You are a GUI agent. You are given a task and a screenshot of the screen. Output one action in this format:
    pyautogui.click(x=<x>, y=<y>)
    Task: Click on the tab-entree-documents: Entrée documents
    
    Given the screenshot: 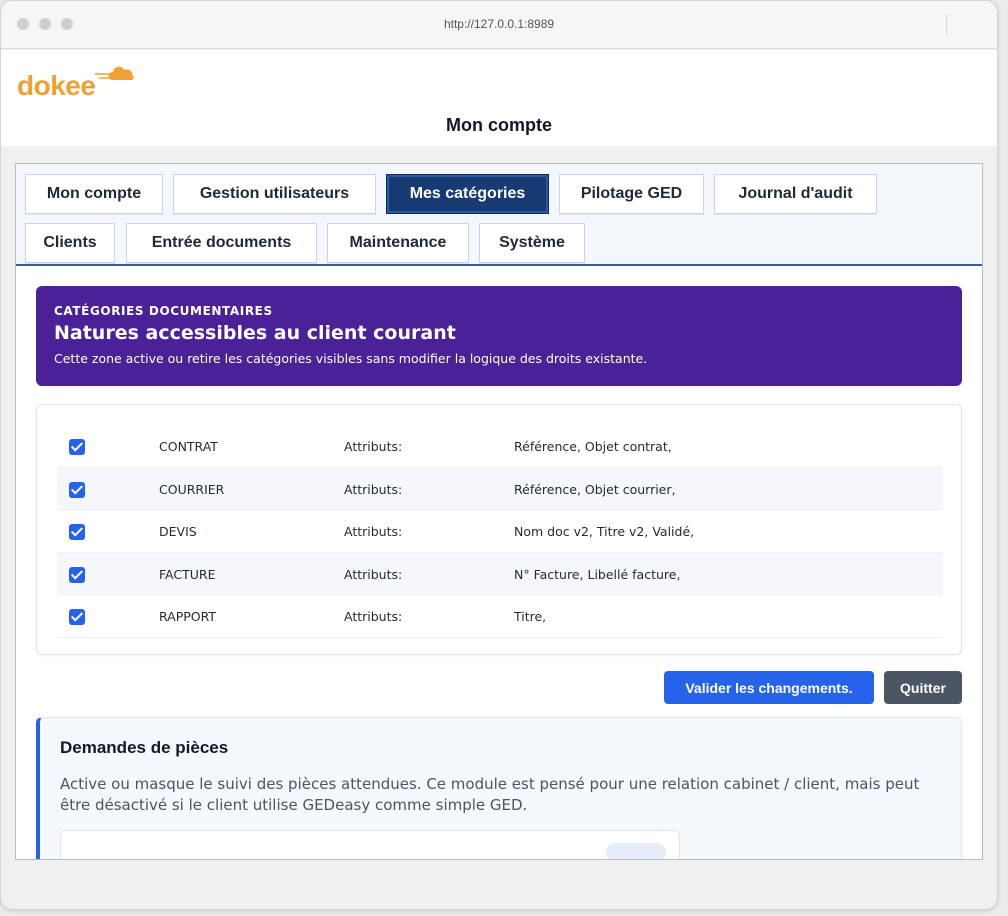 What is the action you would take?
    pyautogui.click(x=221, y=243)
    